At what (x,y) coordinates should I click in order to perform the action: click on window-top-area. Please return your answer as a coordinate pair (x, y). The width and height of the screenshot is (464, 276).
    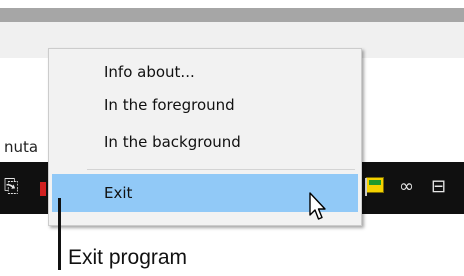
    Looking at the image, I should click on (232, 11).